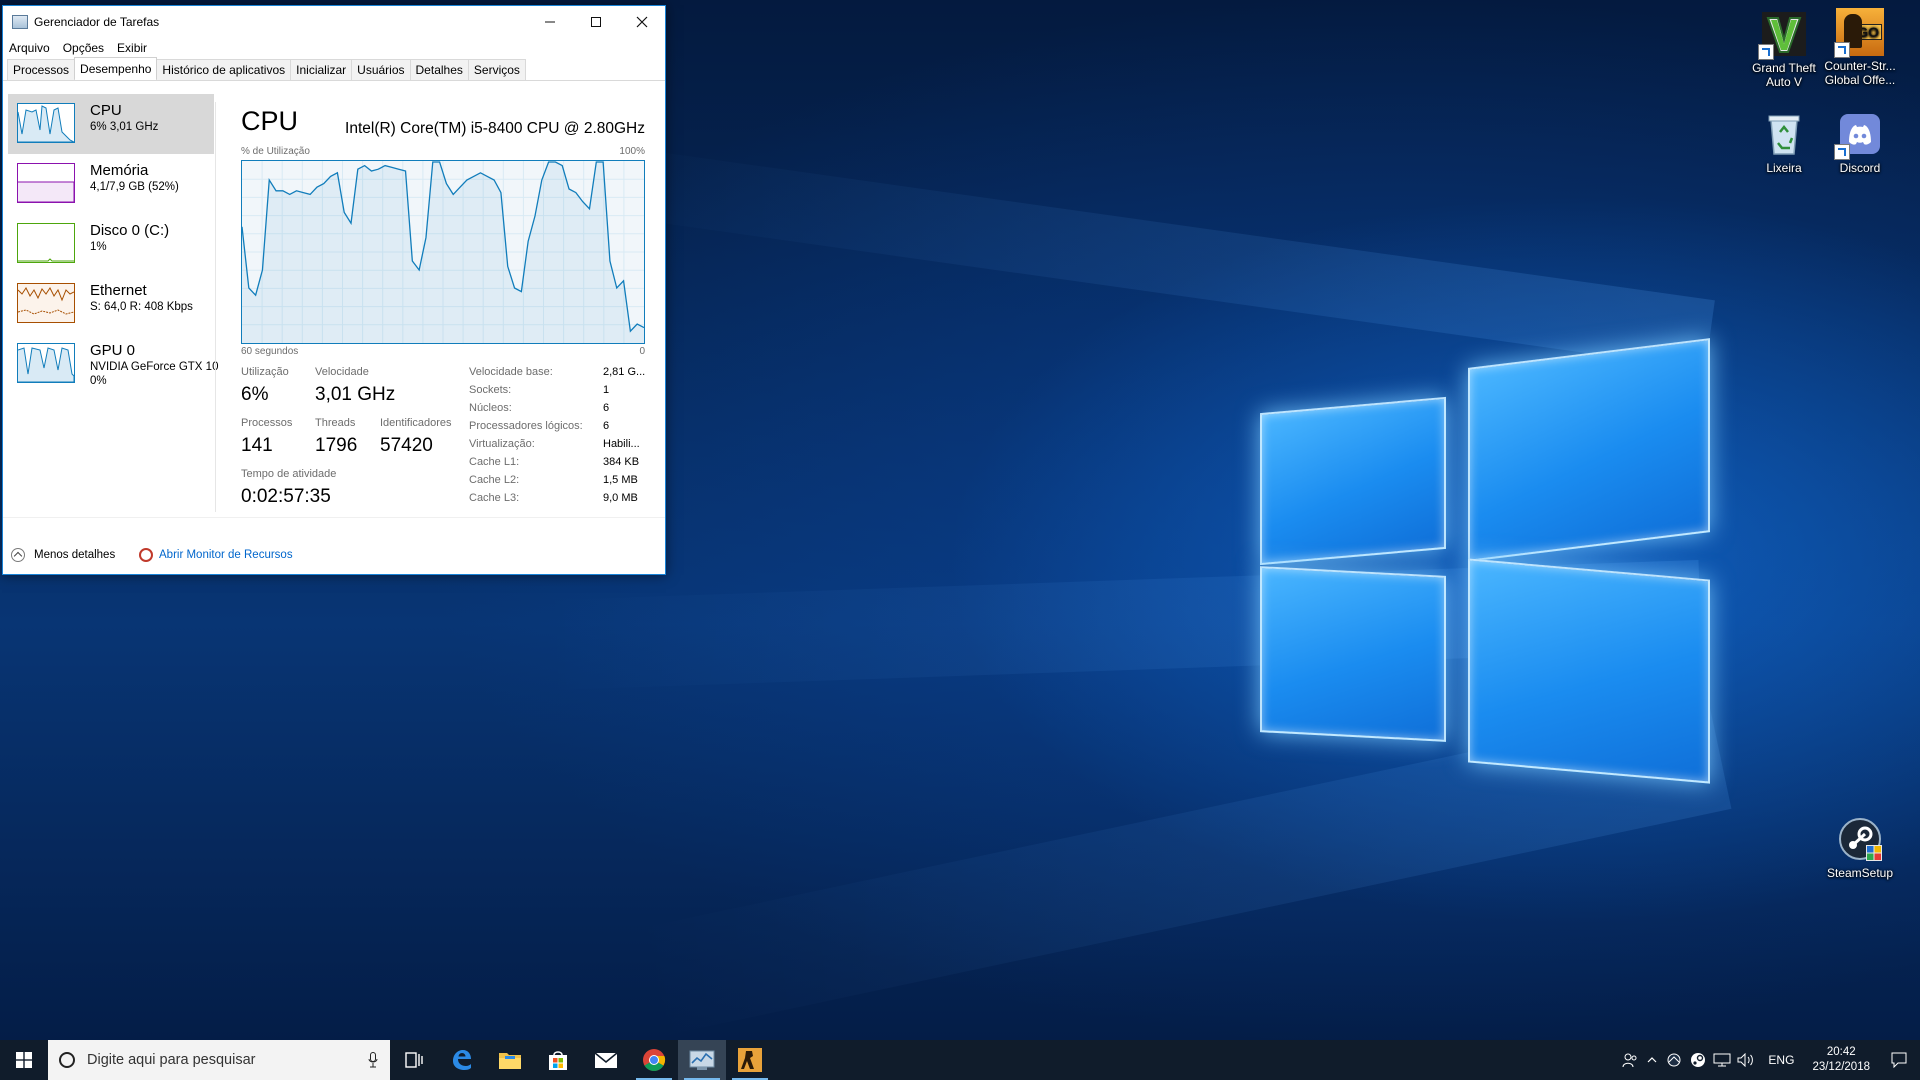  I want to click on search-input: Digite aqui para pesquisar, so click(227, 1060).